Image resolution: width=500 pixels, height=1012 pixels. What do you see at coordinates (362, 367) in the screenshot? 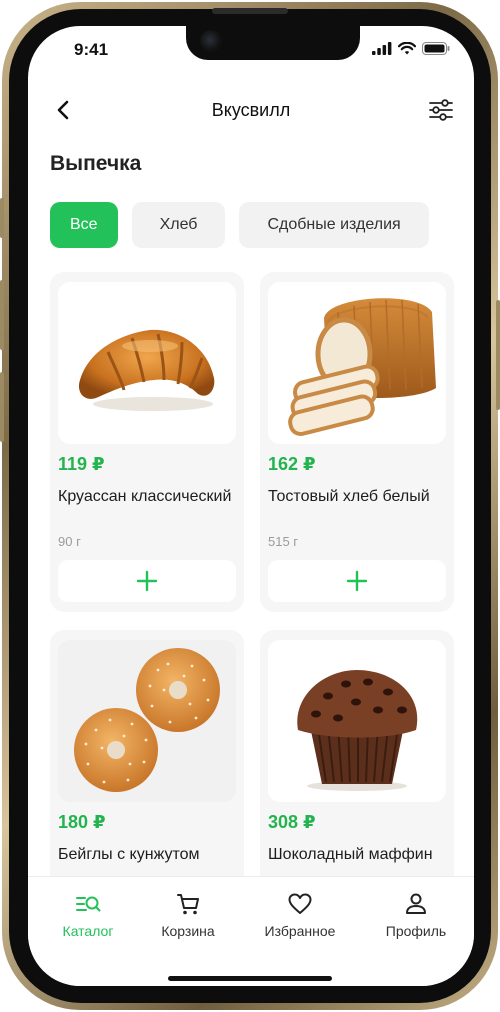
I see `sliced-bread-illustration` at bounding box center [362, 367].